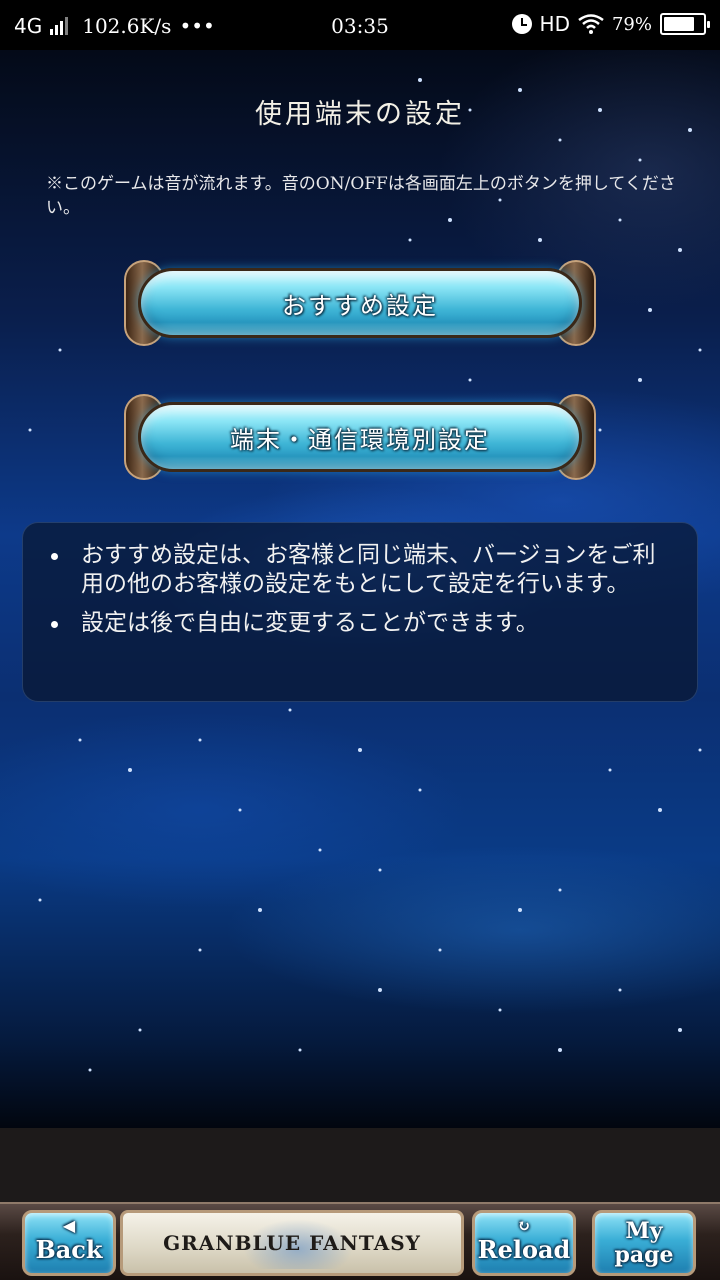 This screenshot has width=720, height=1280. I want to click on recommended-settings-button: おすすめ設定, so click(360, 303).